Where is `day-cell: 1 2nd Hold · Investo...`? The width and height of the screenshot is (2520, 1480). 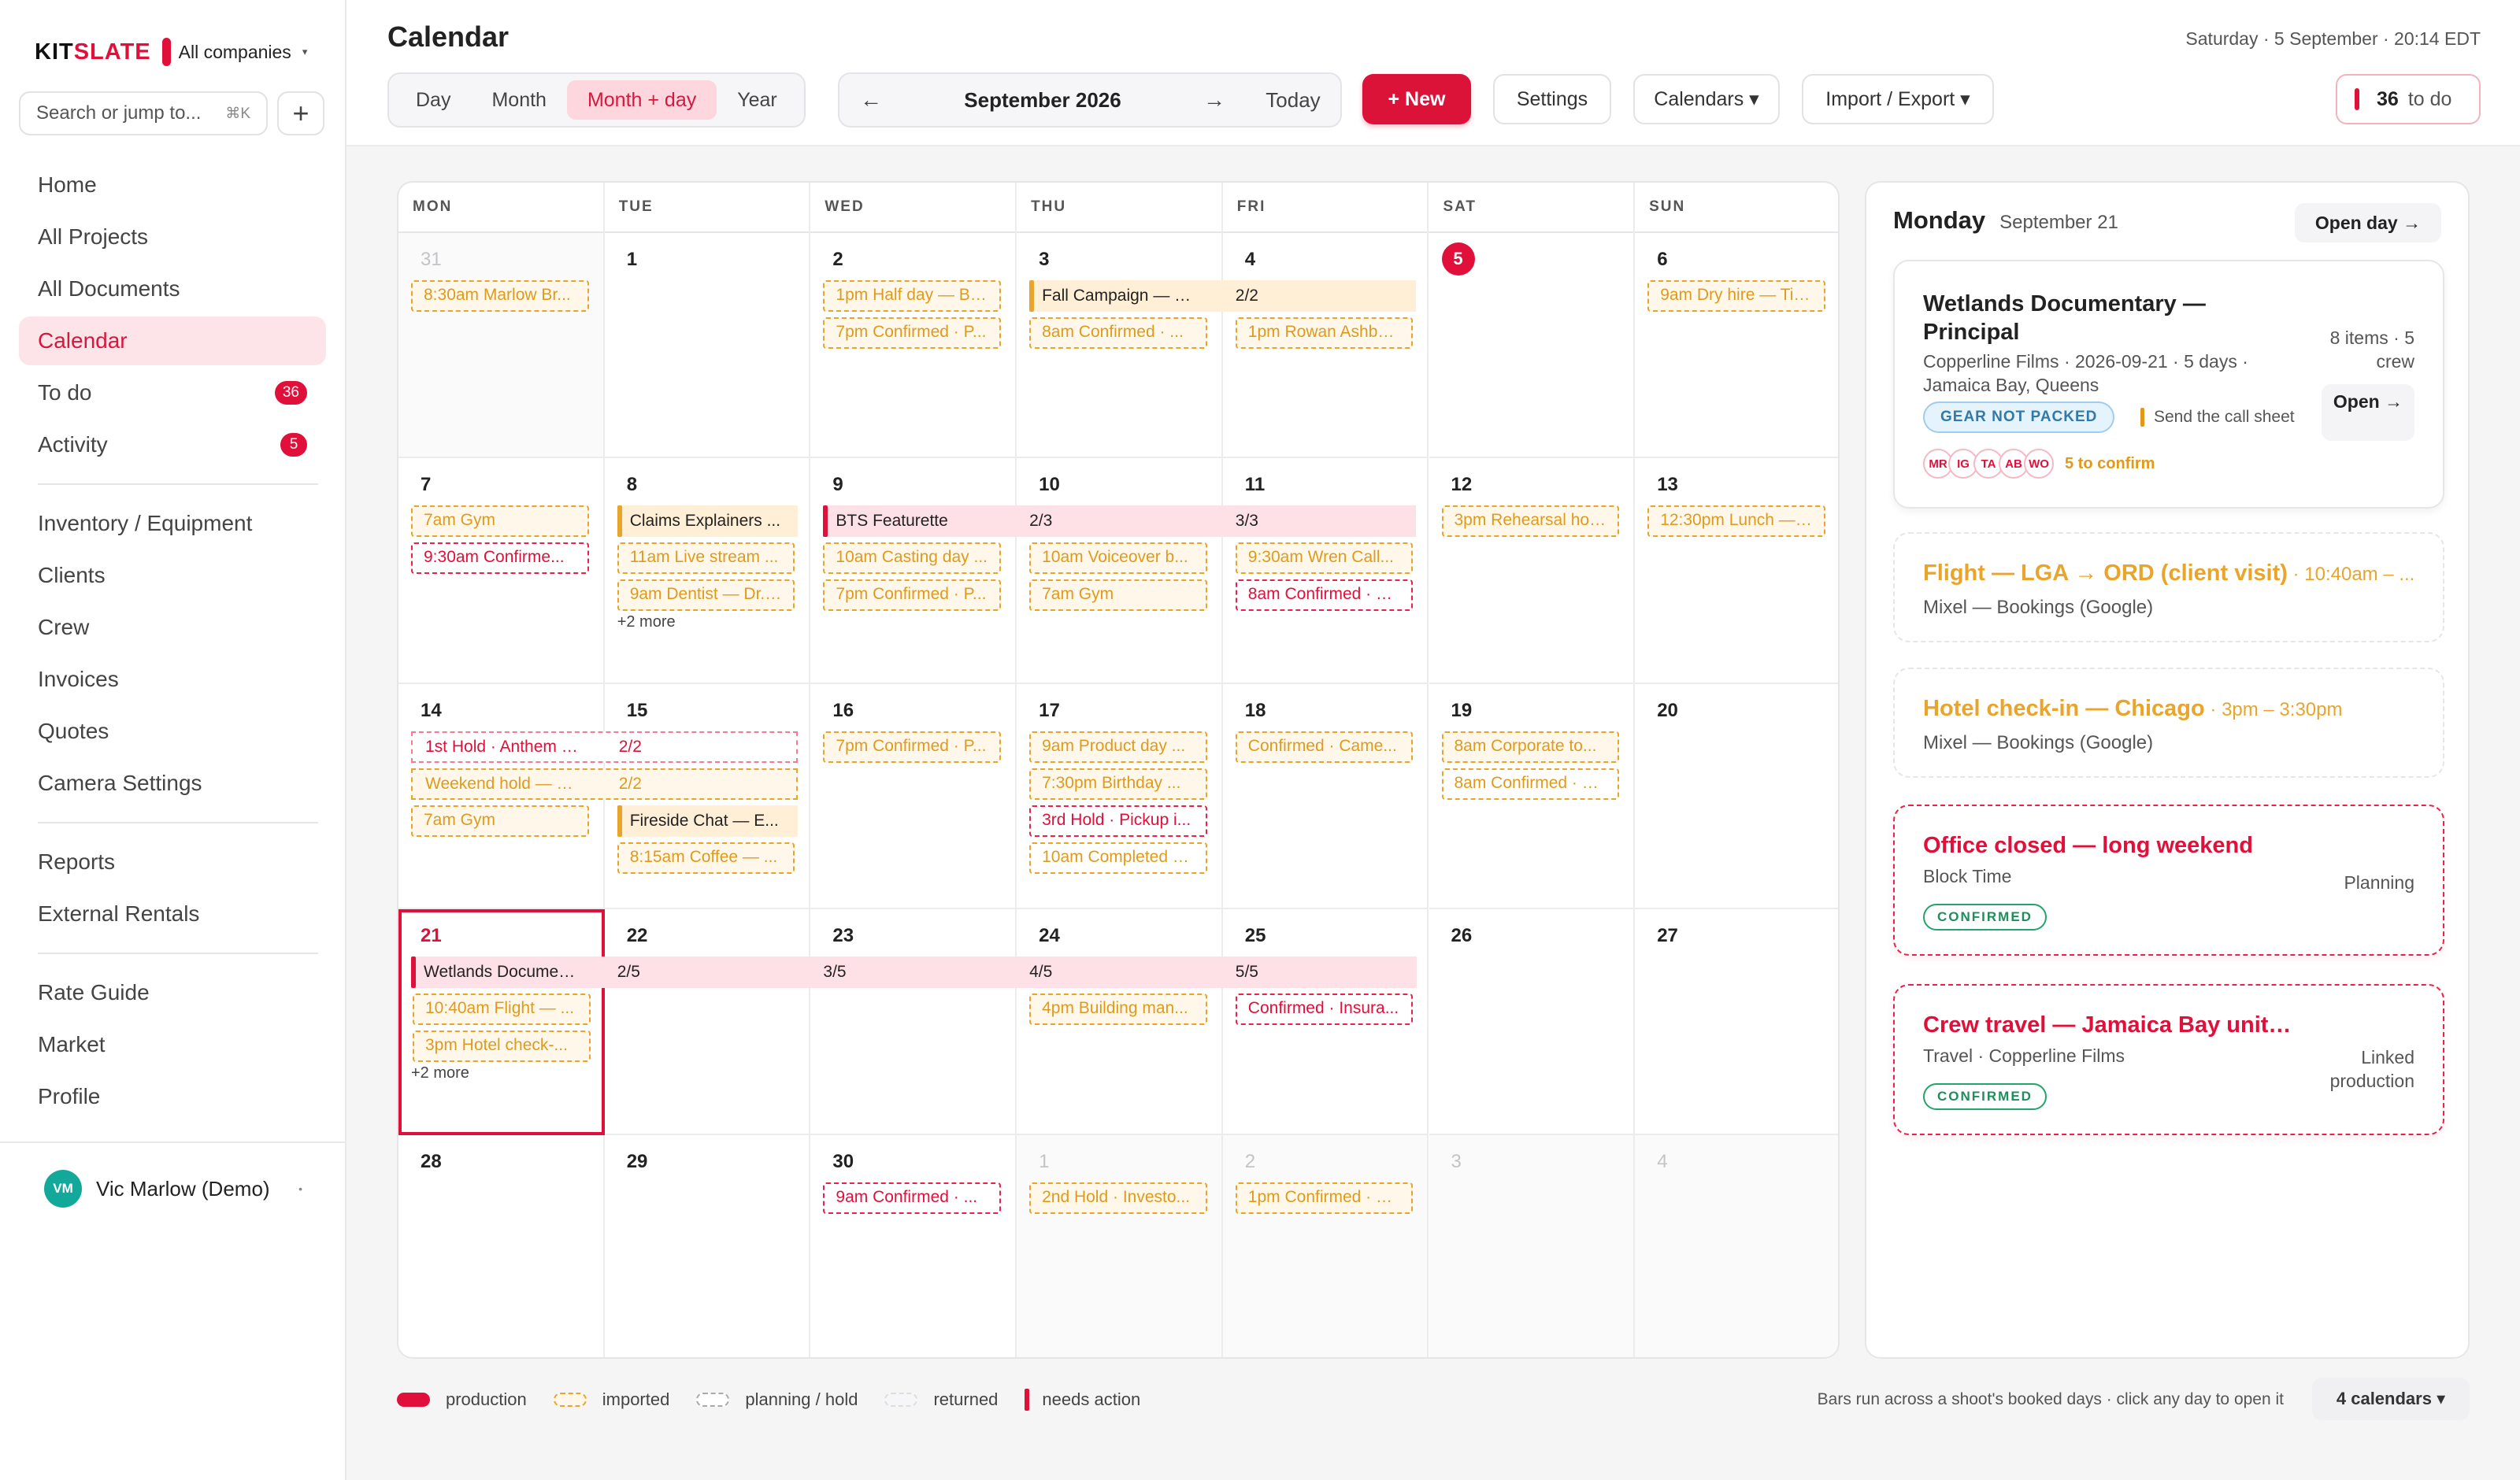
day-cell: 1 2nd Hold · Investo... is located at coordinates (1120, 1245).